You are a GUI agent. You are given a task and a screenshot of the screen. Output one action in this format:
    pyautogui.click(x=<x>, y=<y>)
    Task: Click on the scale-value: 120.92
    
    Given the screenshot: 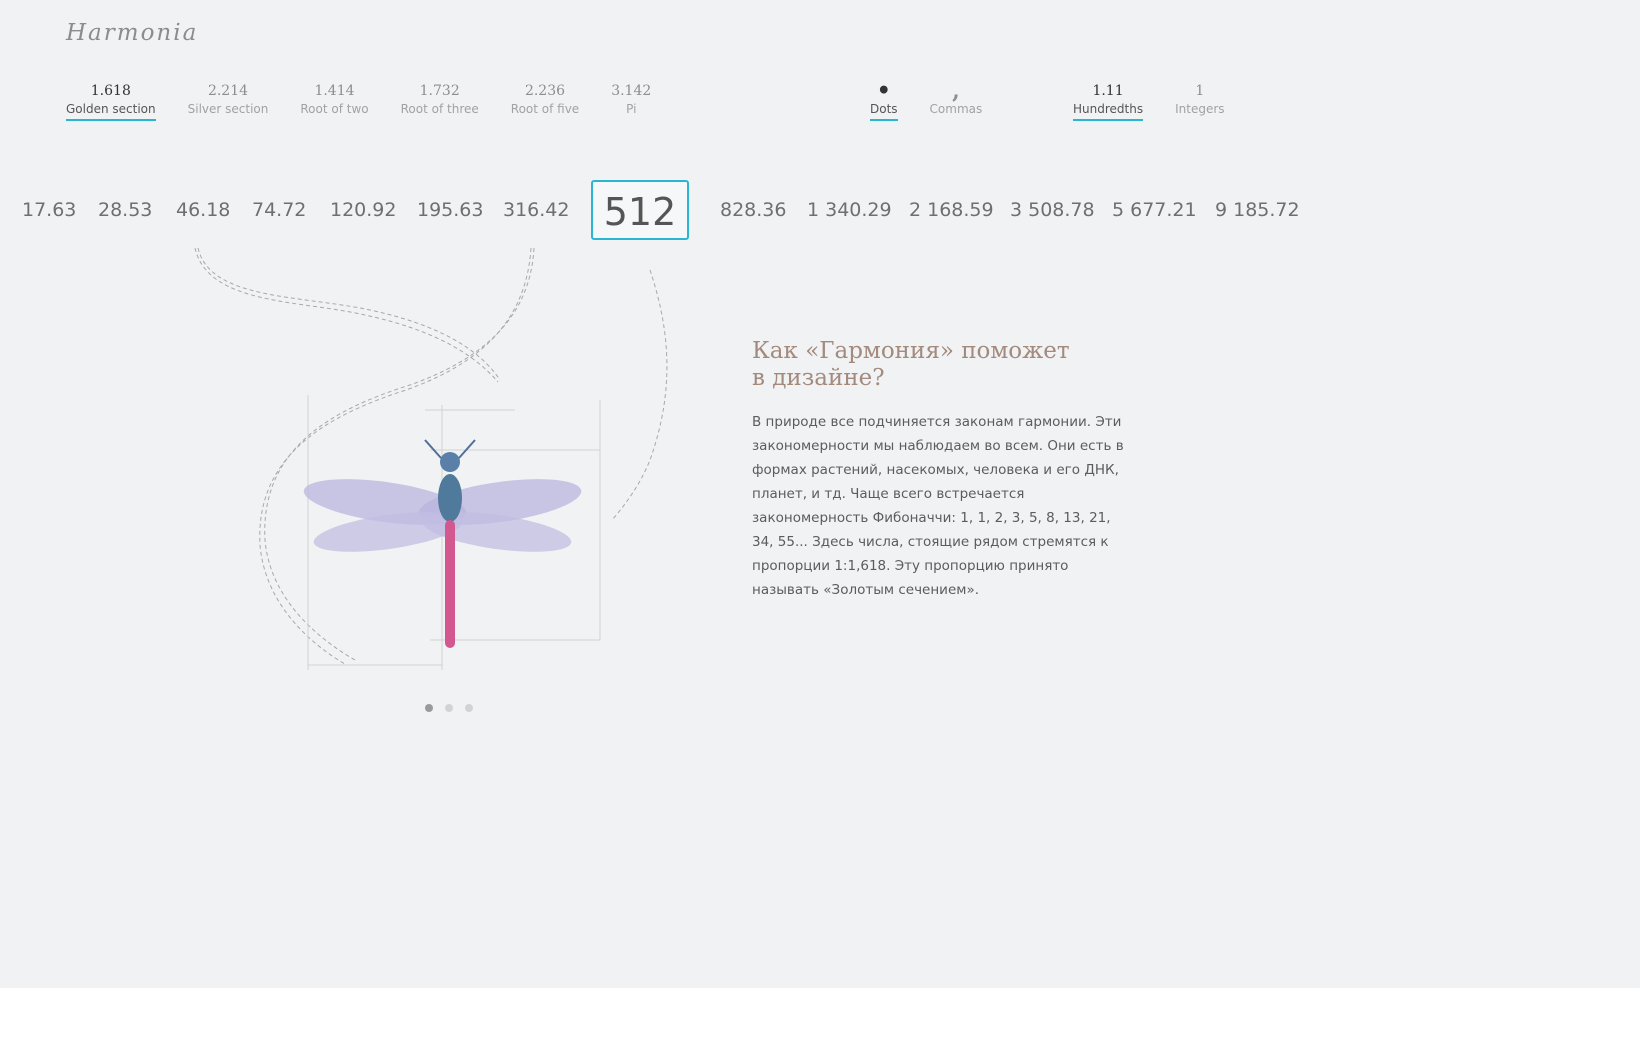 What is the action you would take?
    pyautogui.click(x=363, y=210)
    